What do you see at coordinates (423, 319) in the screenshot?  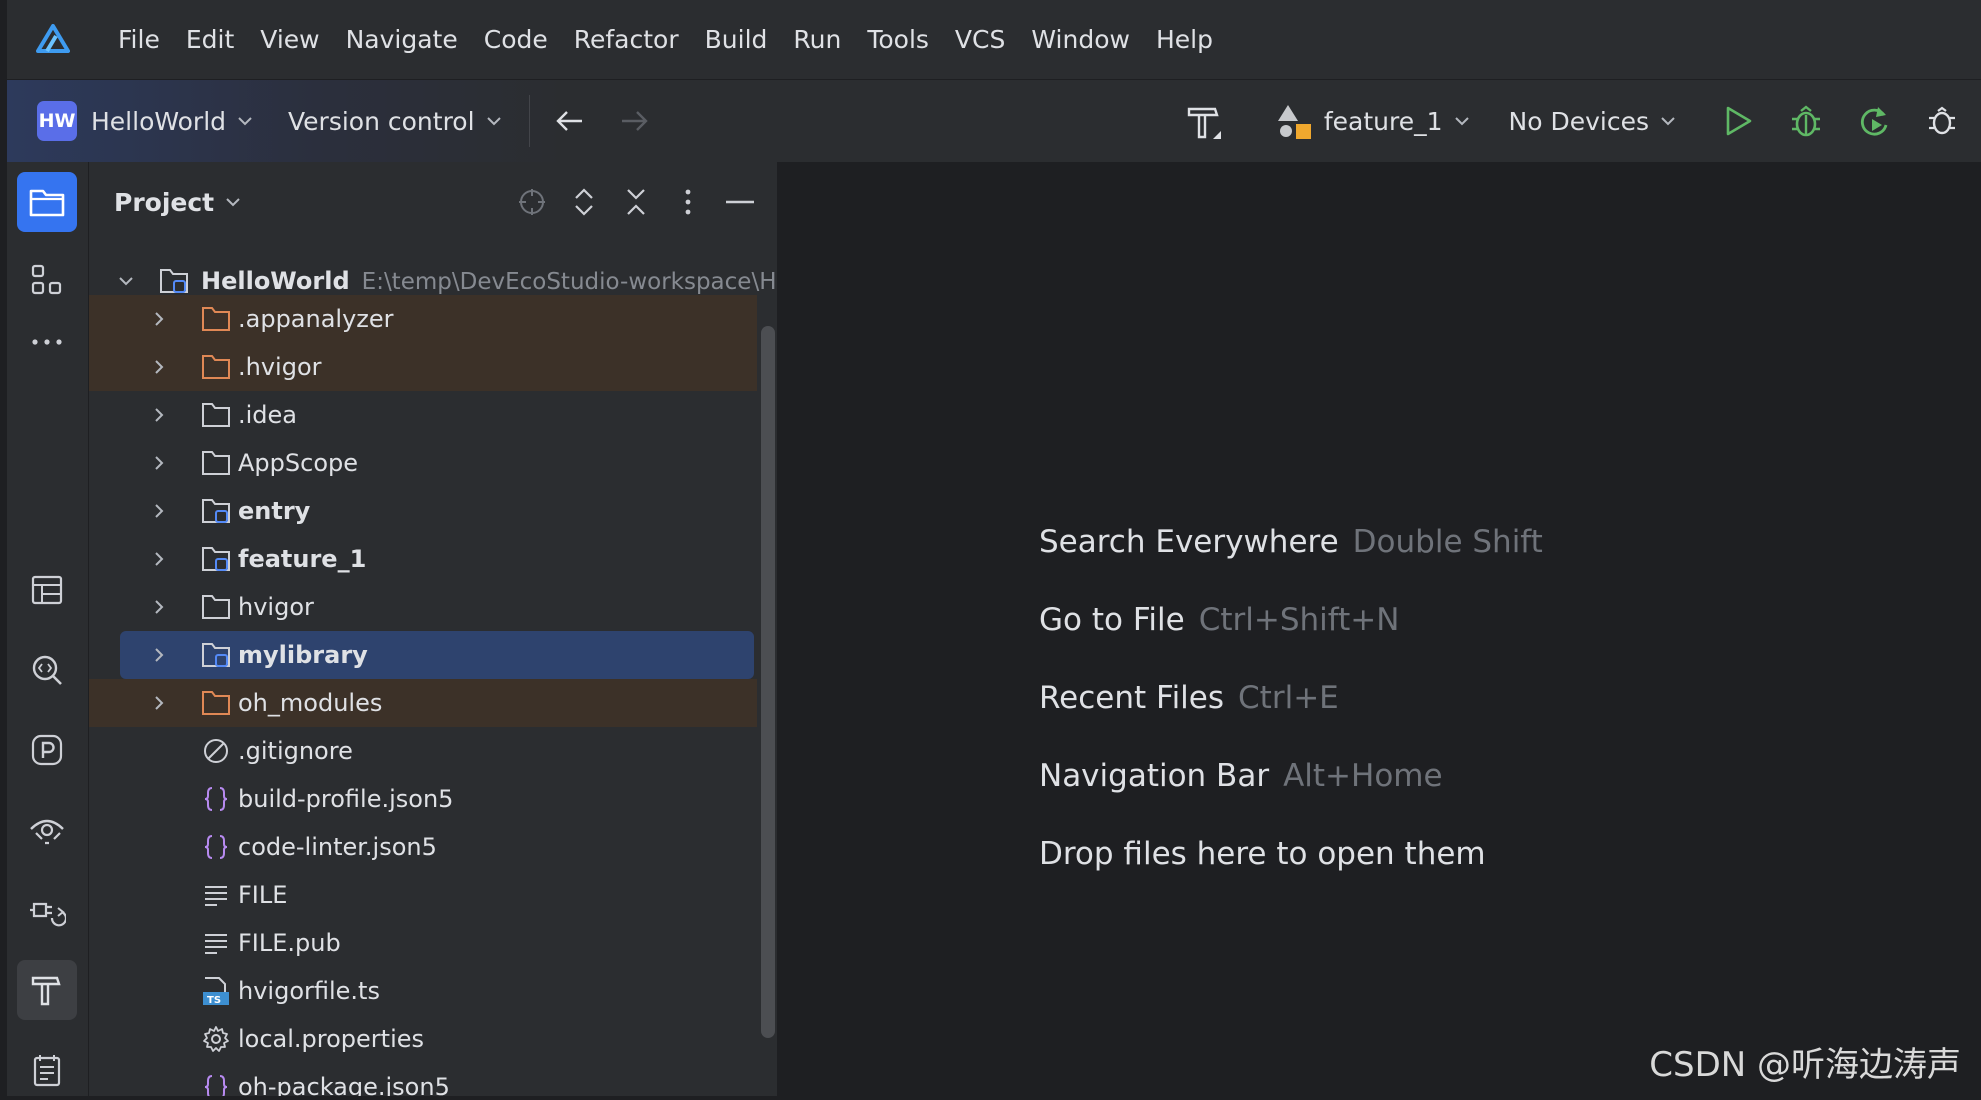 I see `tree-item: .appanalyzer` at bounding box center [423, 319].